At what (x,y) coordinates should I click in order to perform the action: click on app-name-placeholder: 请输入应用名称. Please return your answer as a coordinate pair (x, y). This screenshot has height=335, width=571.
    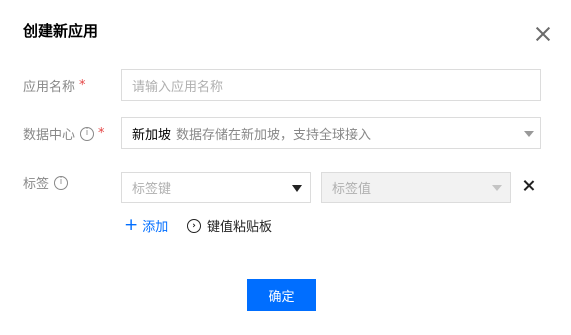
    Looking at the image, I should click on (178, 87).